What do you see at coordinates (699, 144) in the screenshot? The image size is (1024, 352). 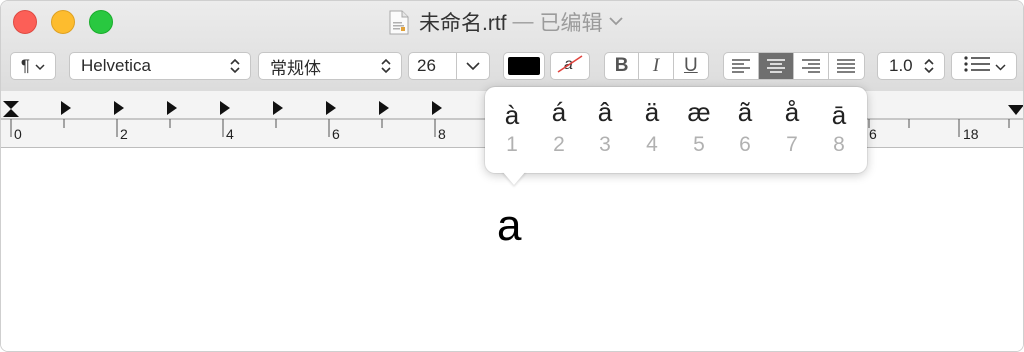 I see `accent-key: 5` at bounding box center [699, 144].